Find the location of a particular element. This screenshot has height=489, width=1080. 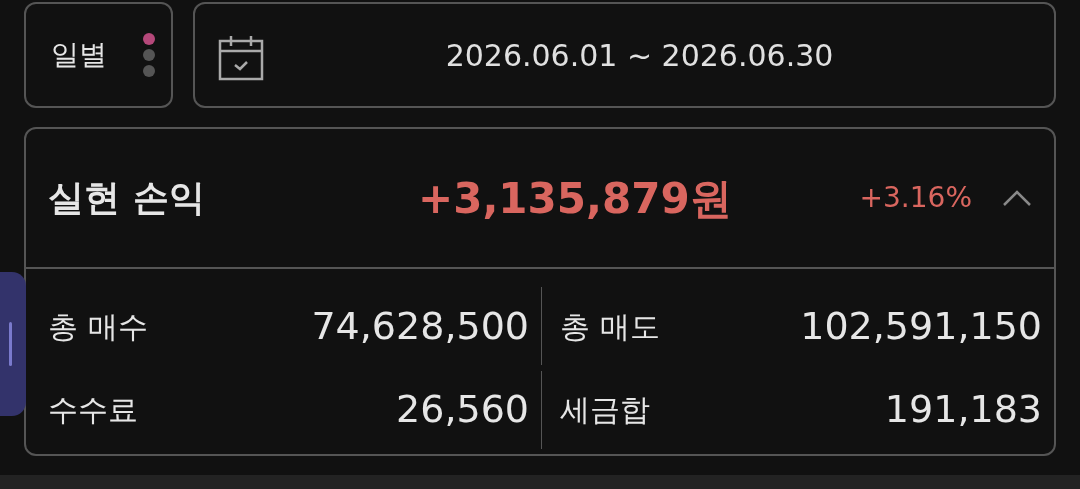

chevron-up-icon is located at coordinates (1017, 198).